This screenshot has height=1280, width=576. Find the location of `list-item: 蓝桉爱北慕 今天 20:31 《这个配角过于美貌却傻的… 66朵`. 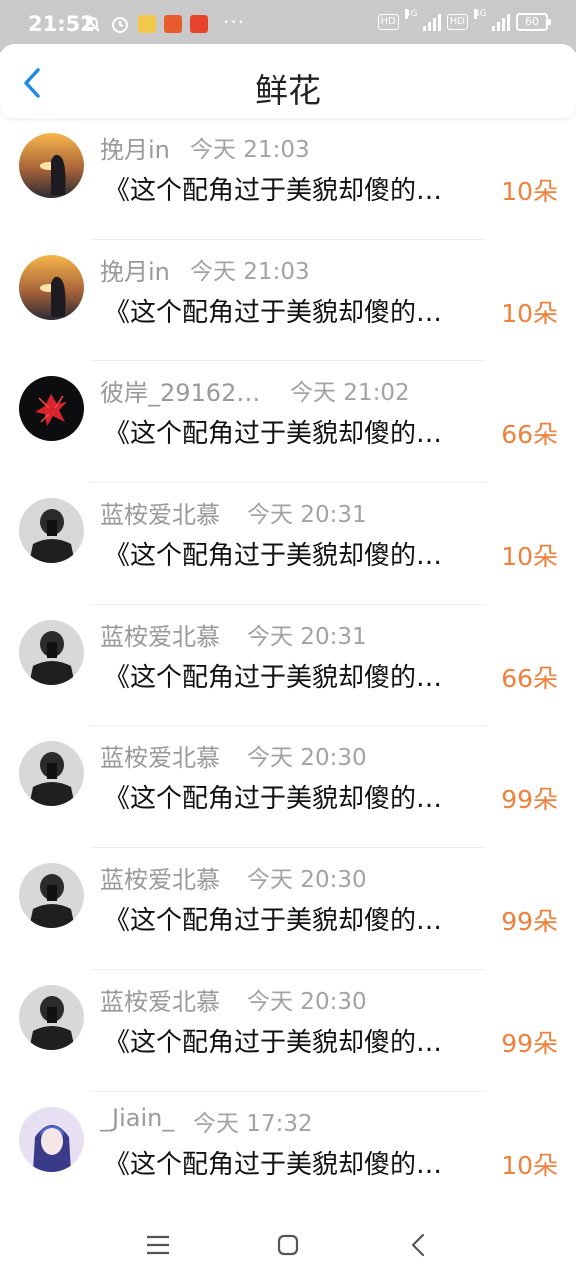

list-item: 蓝桉爱北慕 今天 20:31 《这个配角过于美貌却傻的… 66朵 is located at coordinates (288, 666).